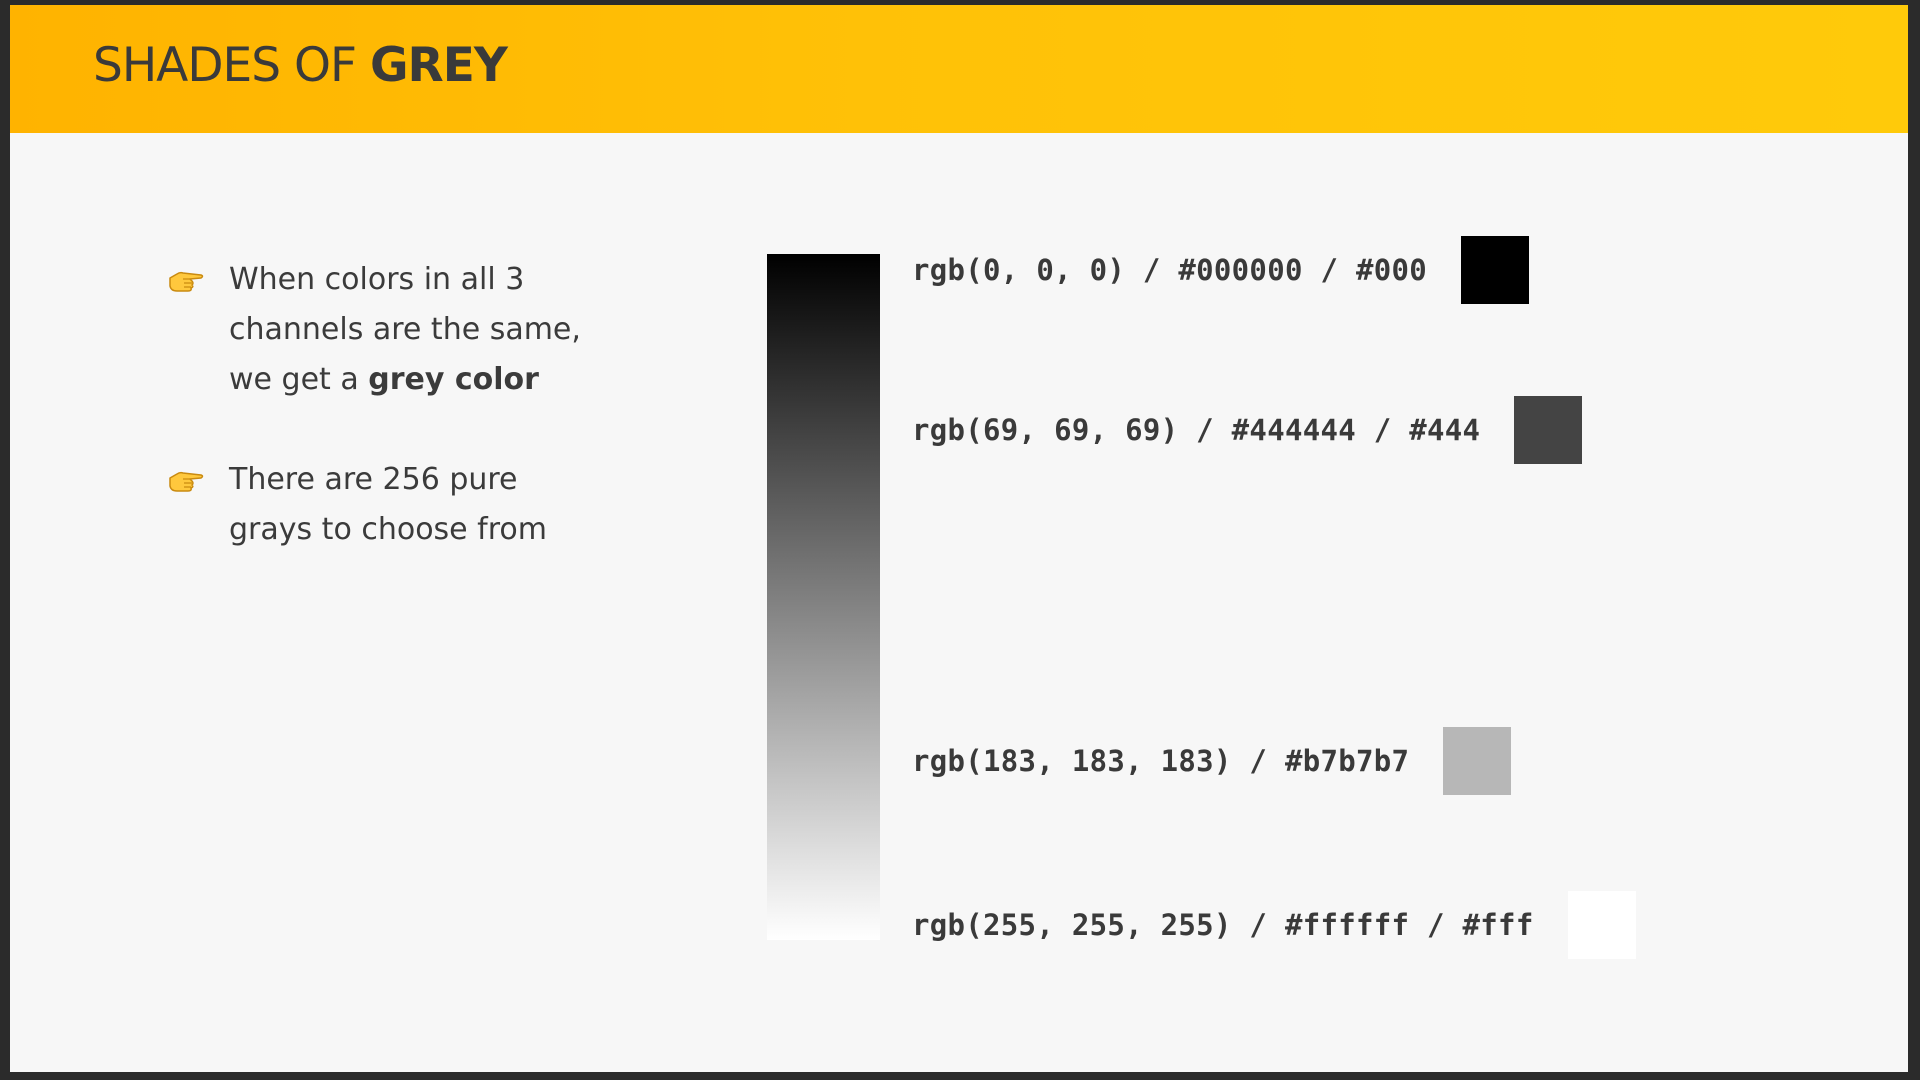  Describe the element at coordinates (1170, 270) in the screenshot. I see `color-code: rgb(0, 0, 0) / #000000 / #000` at that location.